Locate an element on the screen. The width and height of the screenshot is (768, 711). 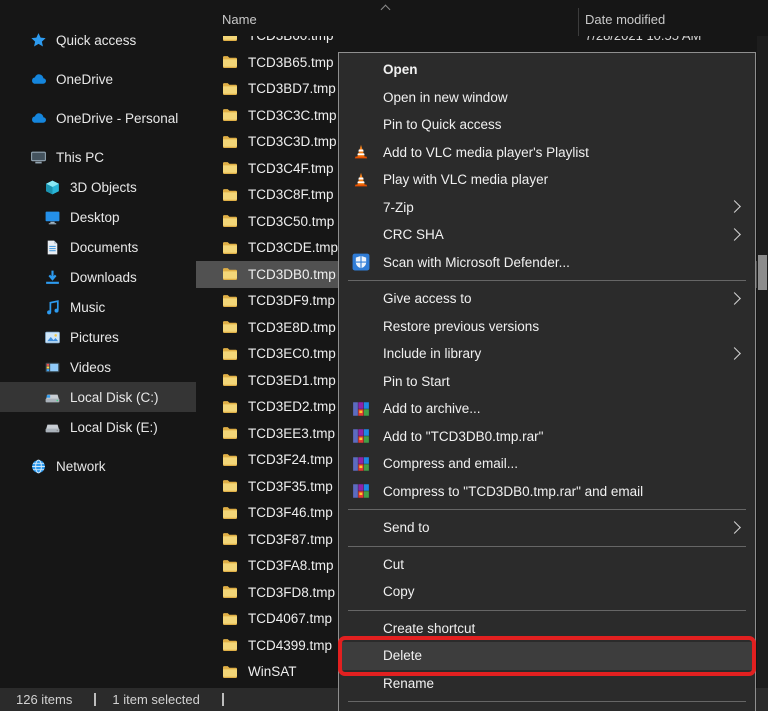
sidebar-item-label: Videos is located at coordinates (91, 367).